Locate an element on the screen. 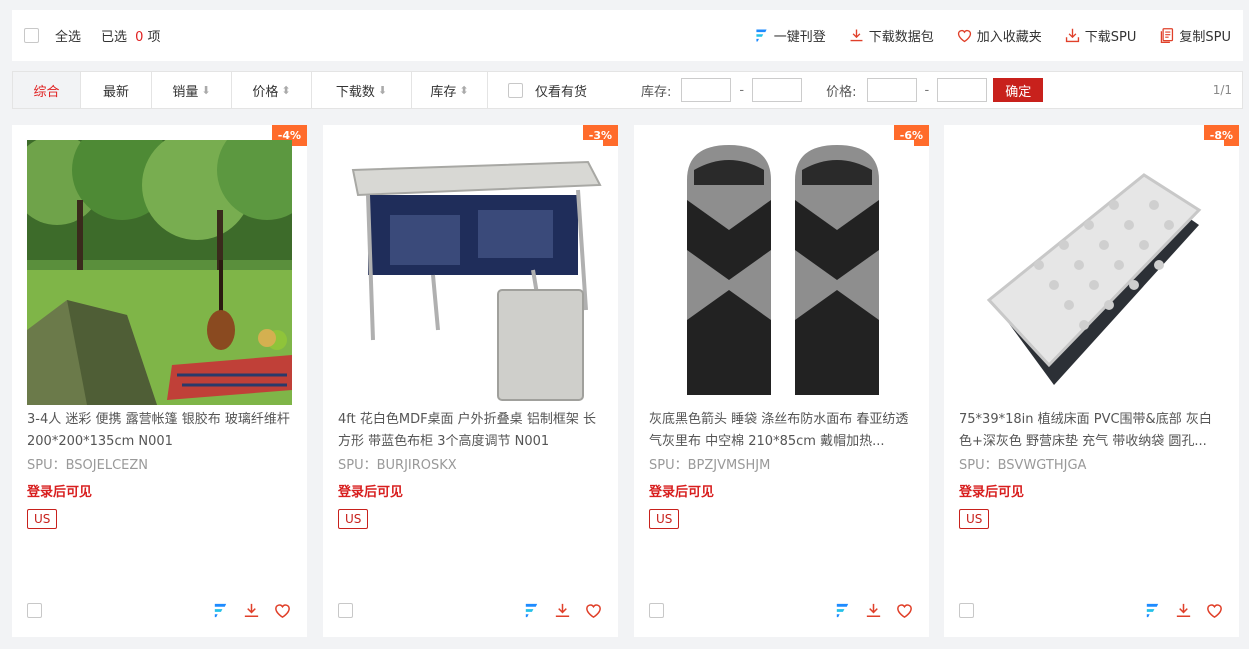 The width and height of the screenshot is (1249, 649). selection-toolbar: 全选 已选 0项 一键刊登 下载数据包 加入收藏夹 下载SPU 复制SPU is located at coordinates (627, 35).